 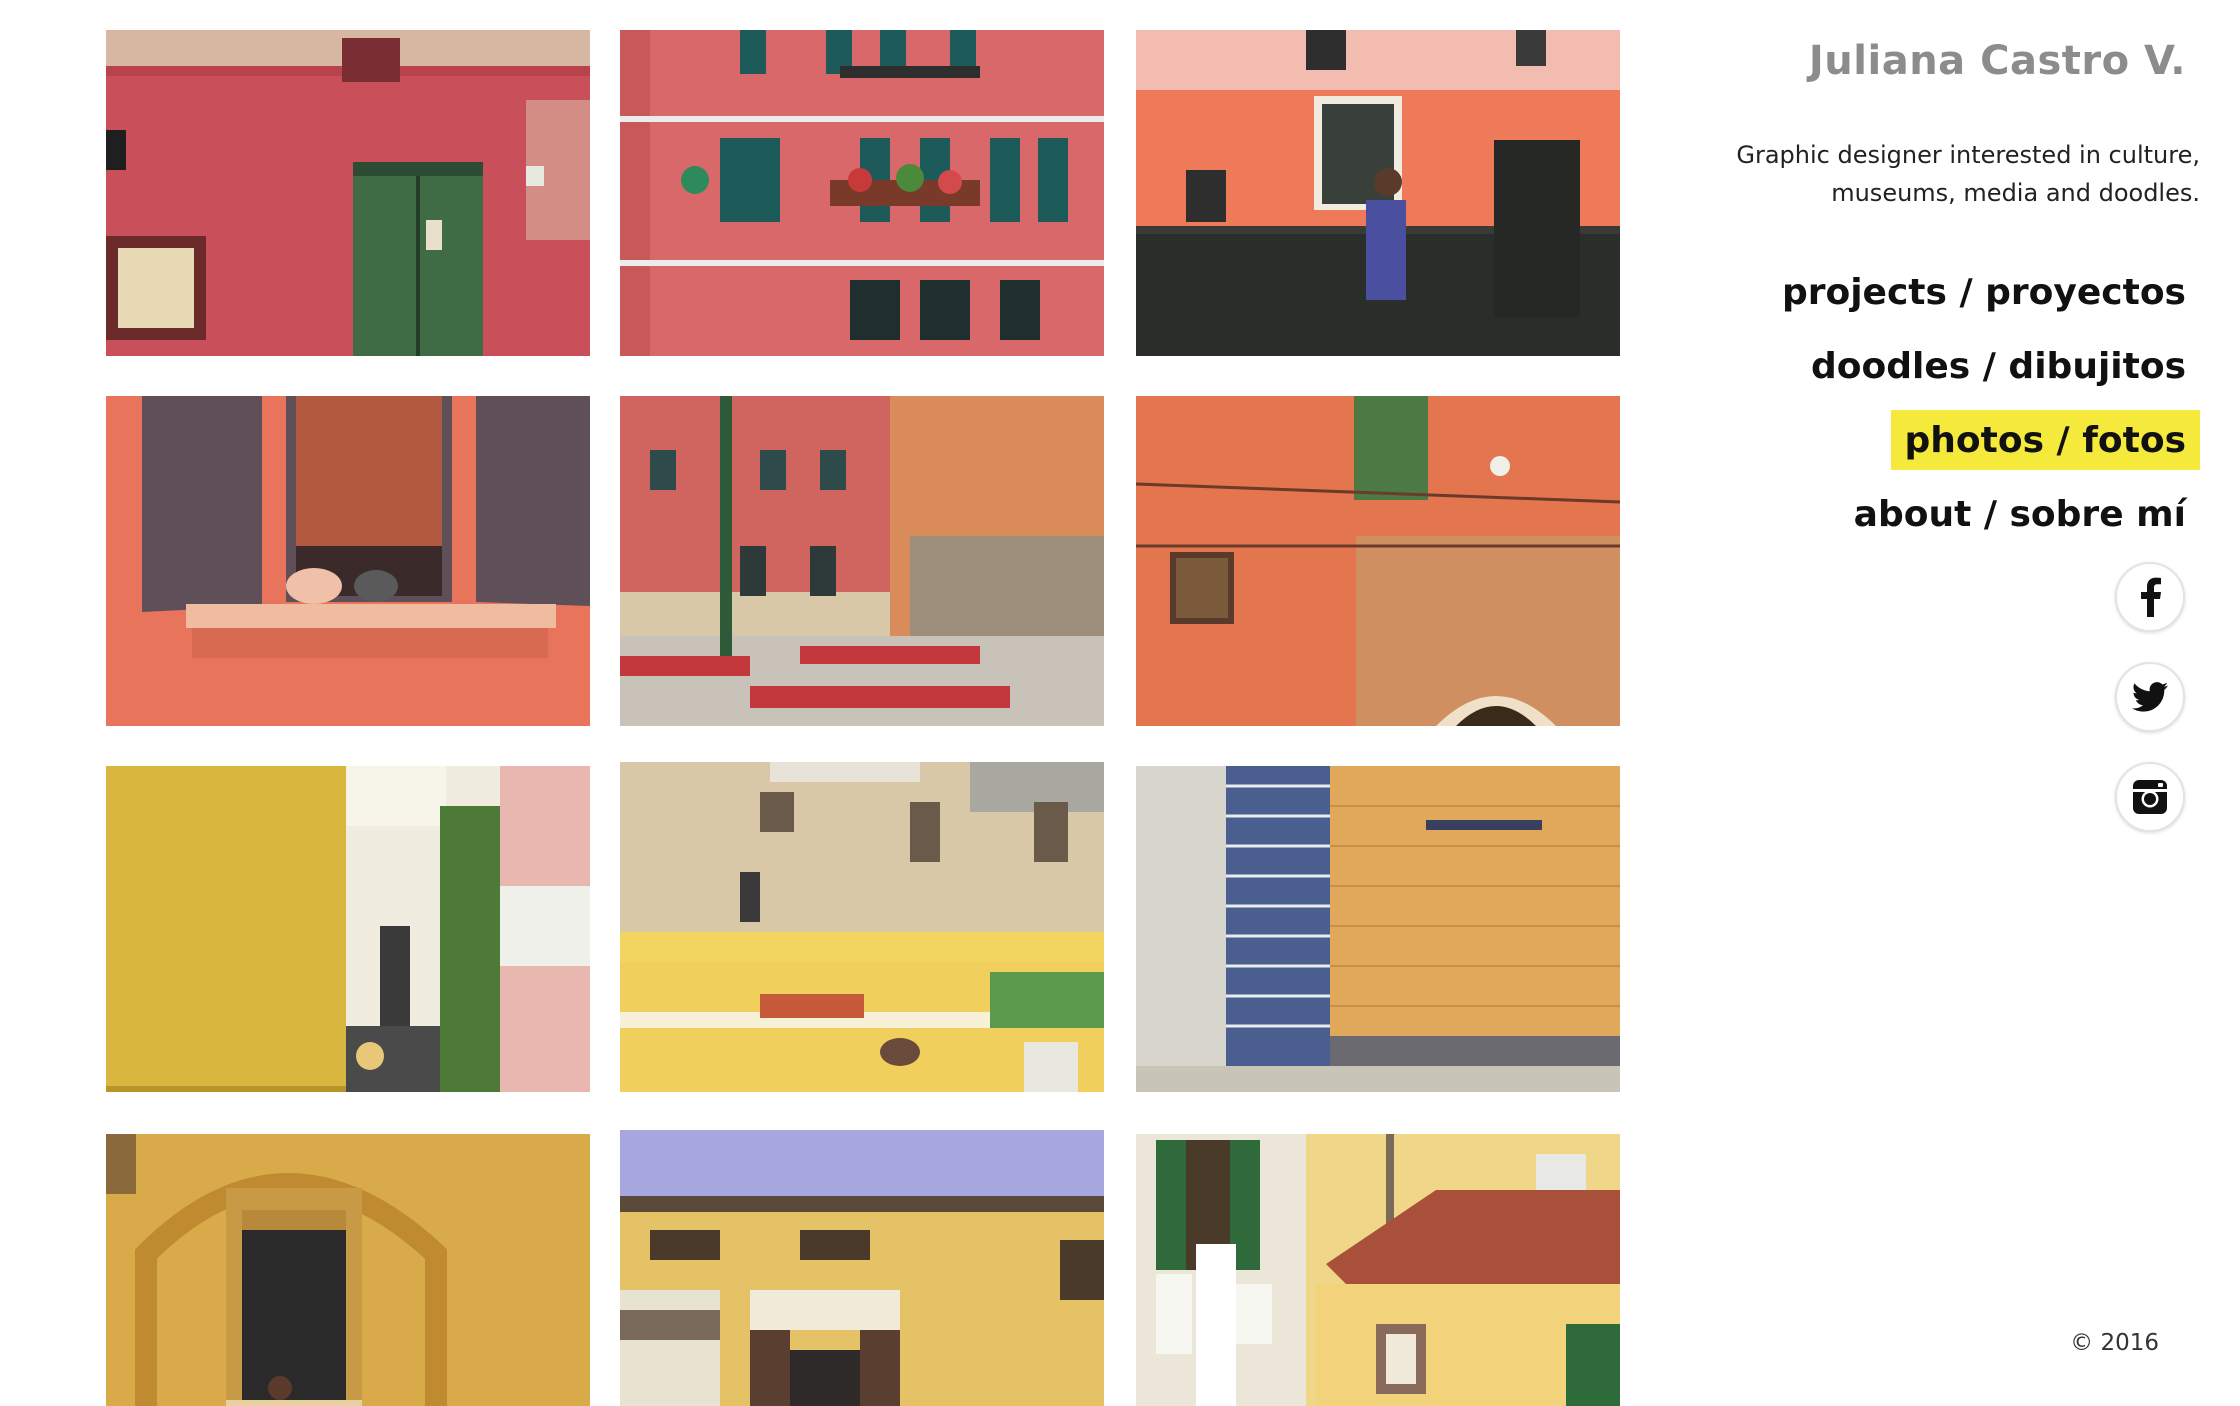 What do you see at coordinates (2114, 1343) in the screenshot?
I see `copyright: © 2016` at bounding box center [2114, 1343].